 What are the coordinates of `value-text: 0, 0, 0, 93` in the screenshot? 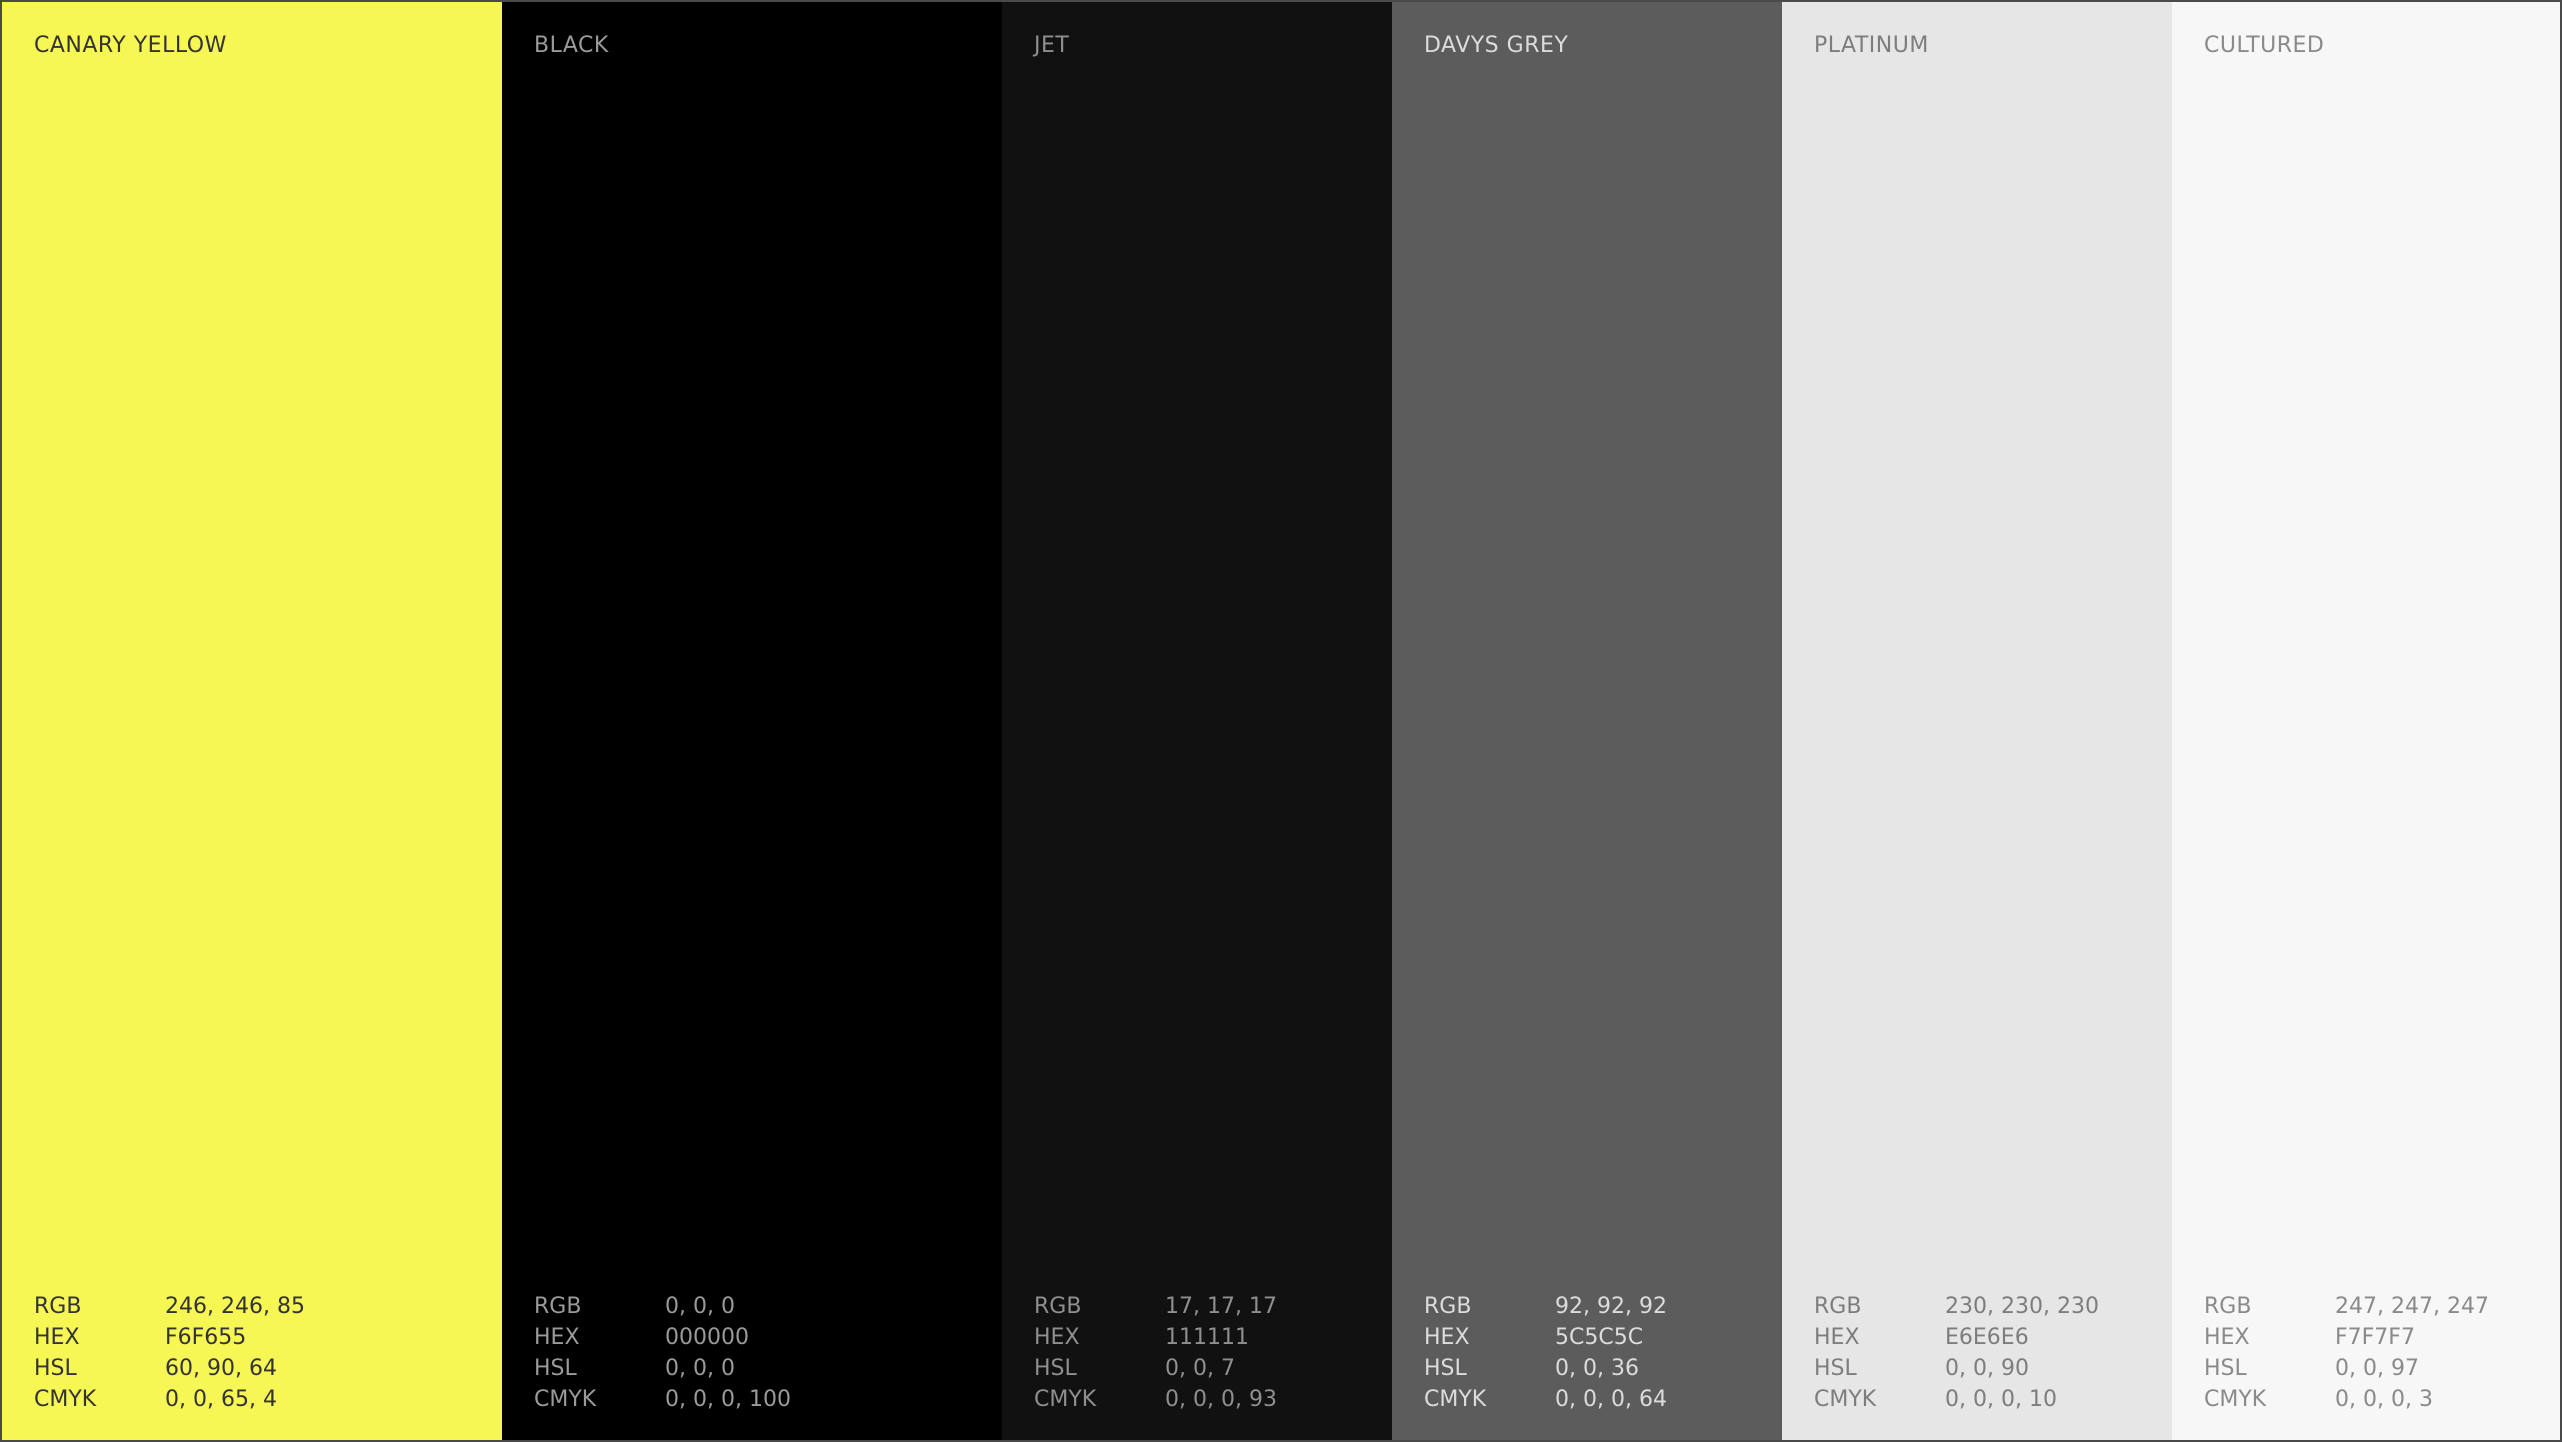 It's located at (1221, 1399).